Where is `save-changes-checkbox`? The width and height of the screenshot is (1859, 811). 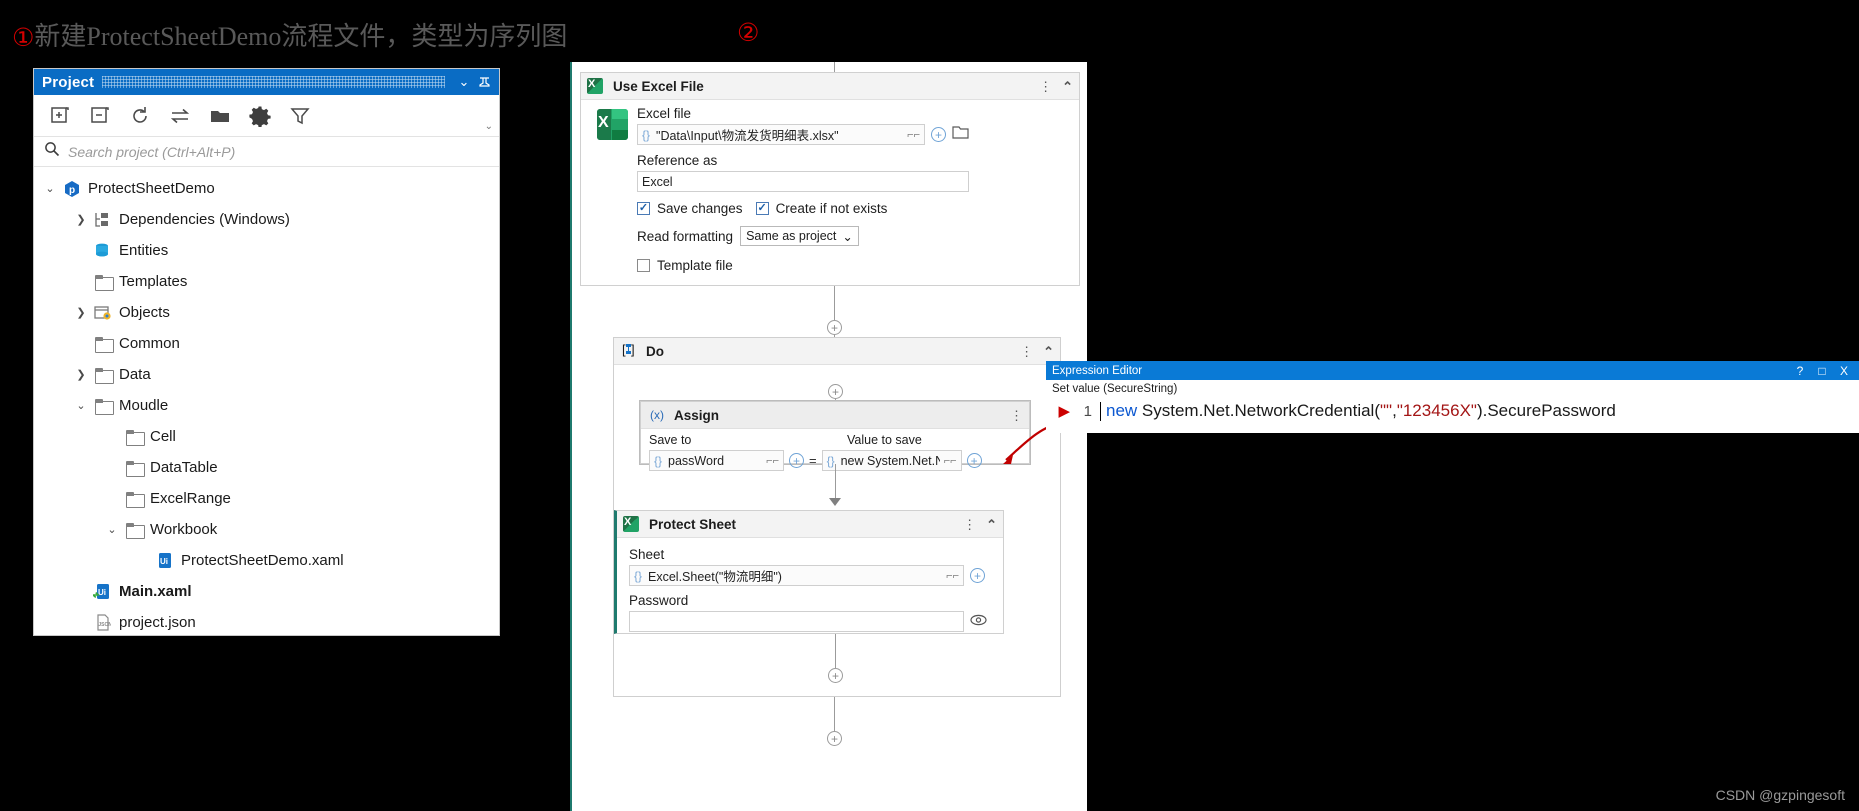 save-changes-checkbox is located at coordinates (643, 208).